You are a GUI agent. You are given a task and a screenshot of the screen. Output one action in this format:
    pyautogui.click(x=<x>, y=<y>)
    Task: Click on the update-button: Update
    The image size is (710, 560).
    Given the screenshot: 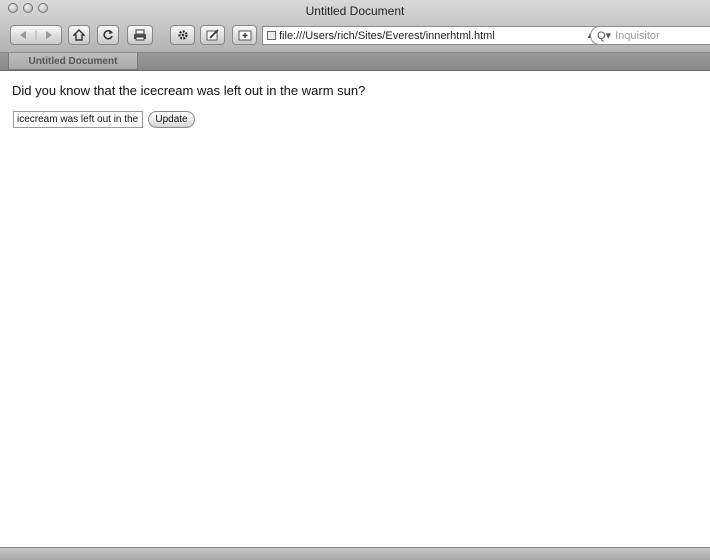 What is the action you would take?
    pyautogui.click(x=171, y=119)
    